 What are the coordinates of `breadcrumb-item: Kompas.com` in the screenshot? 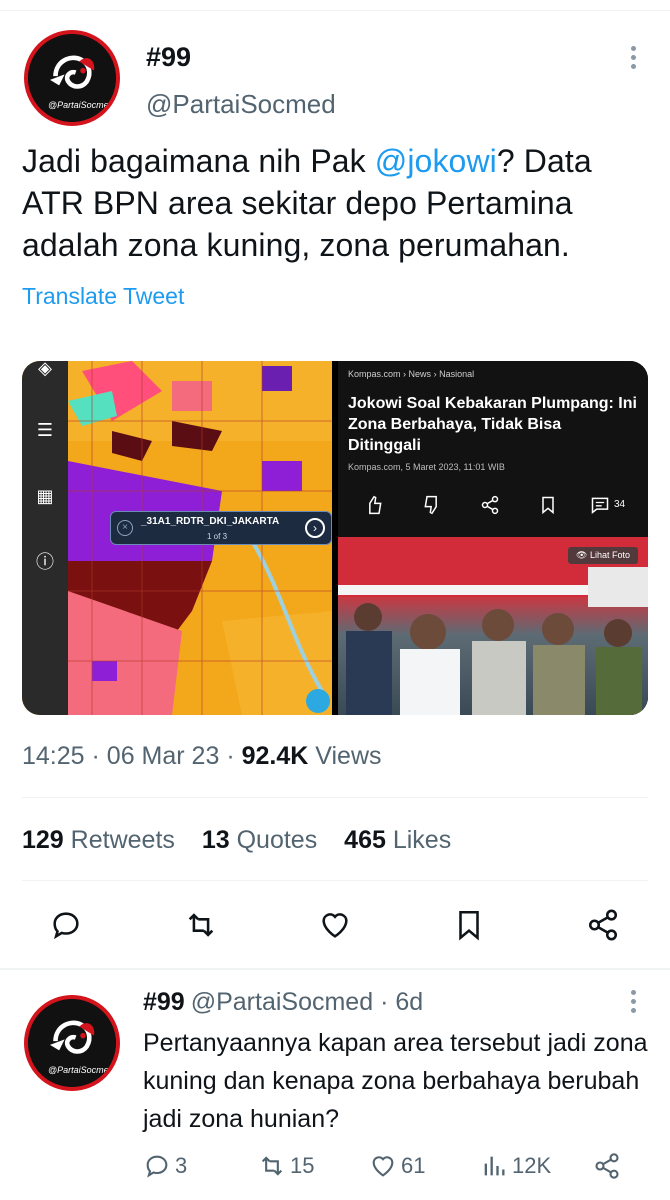 It's located at (374, 374).